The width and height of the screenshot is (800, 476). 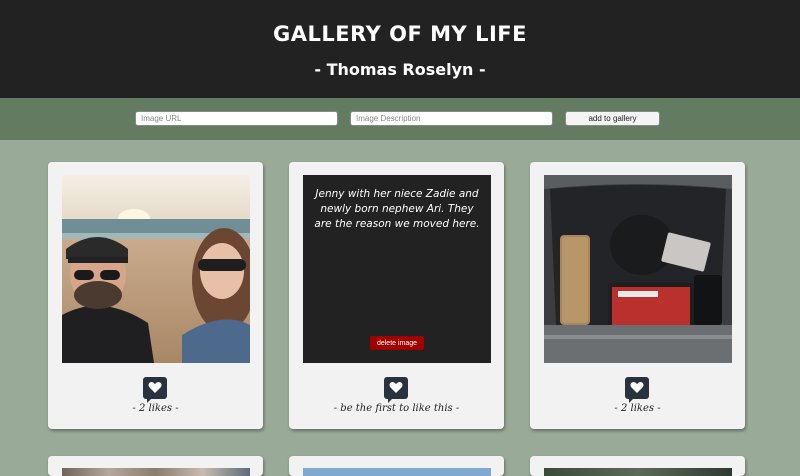 I want to click on add-image-form: add to gallery, so click(x=400, y=119).